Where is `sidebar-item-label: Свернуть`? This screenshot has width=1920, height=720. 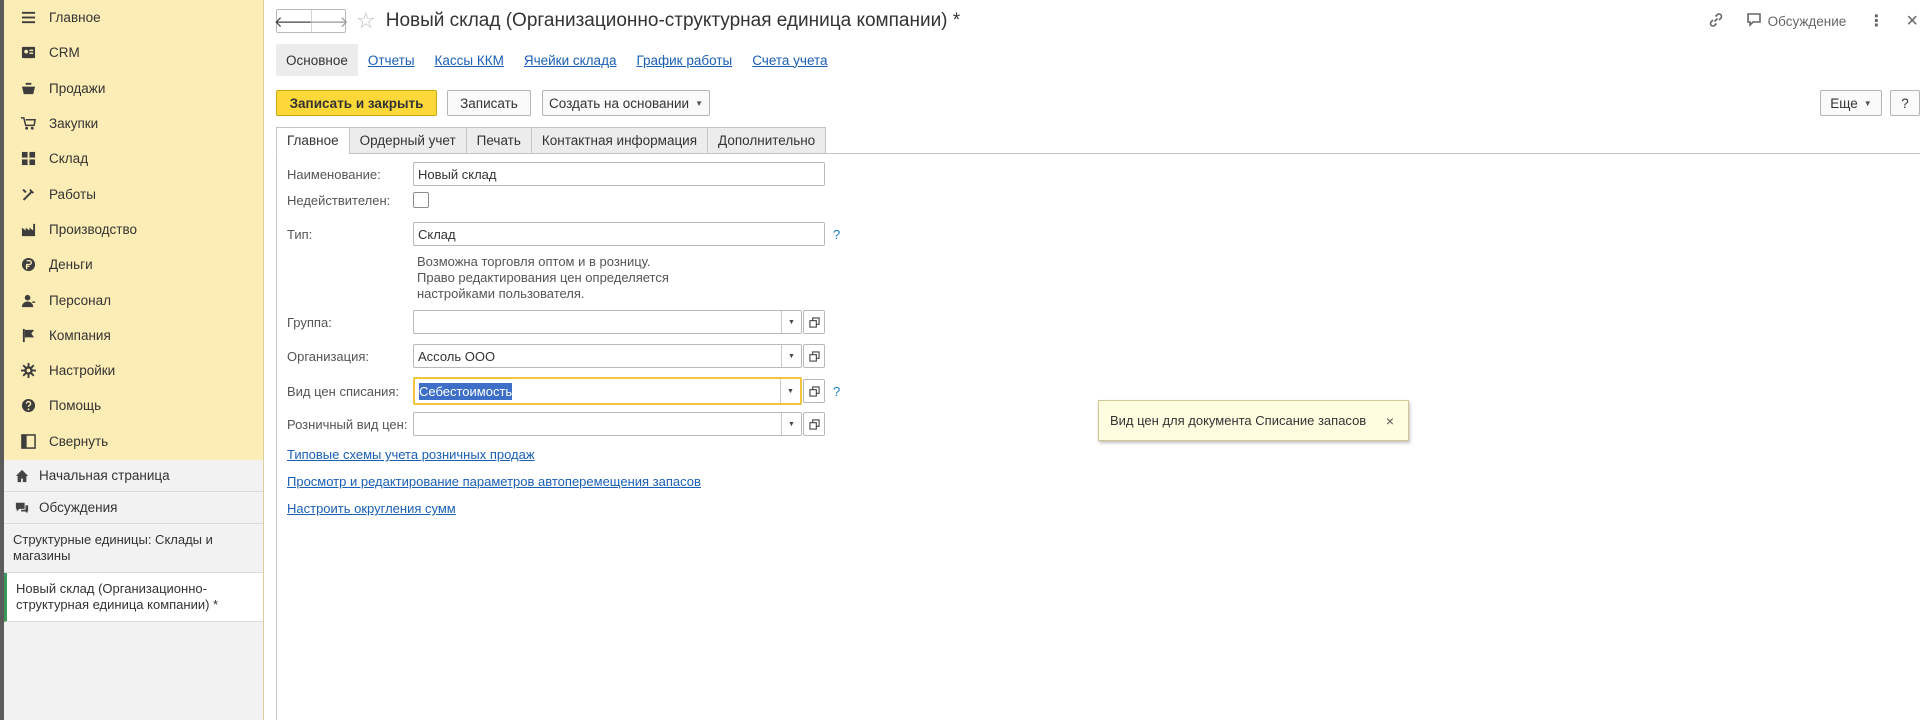 sidebar-item-label: Свернуть is located at coordinates (79, 441).